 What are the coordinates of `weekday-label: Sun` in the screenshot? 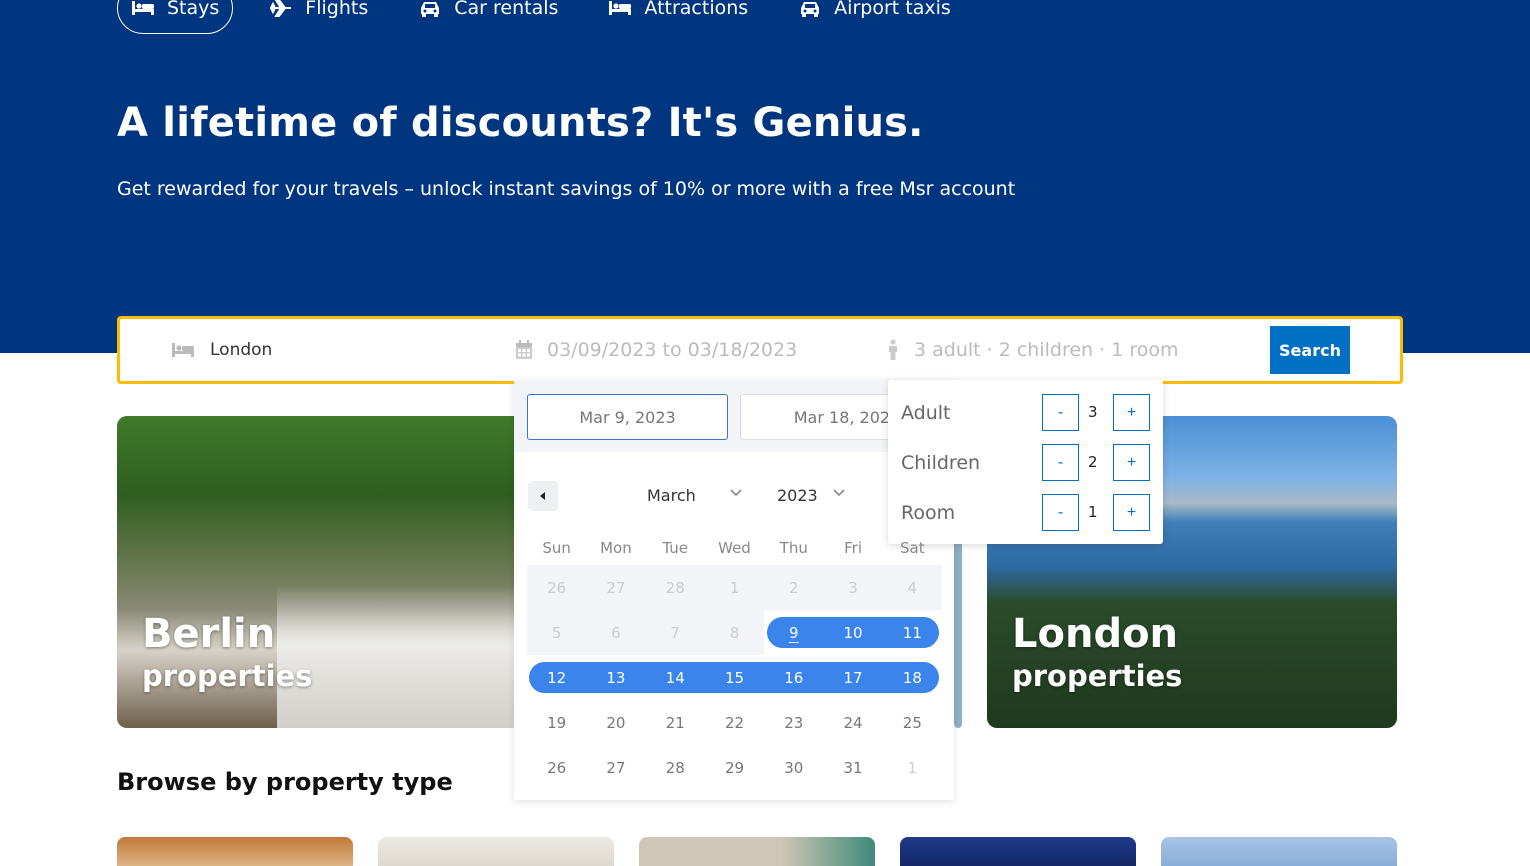 It's located at (556, 547).